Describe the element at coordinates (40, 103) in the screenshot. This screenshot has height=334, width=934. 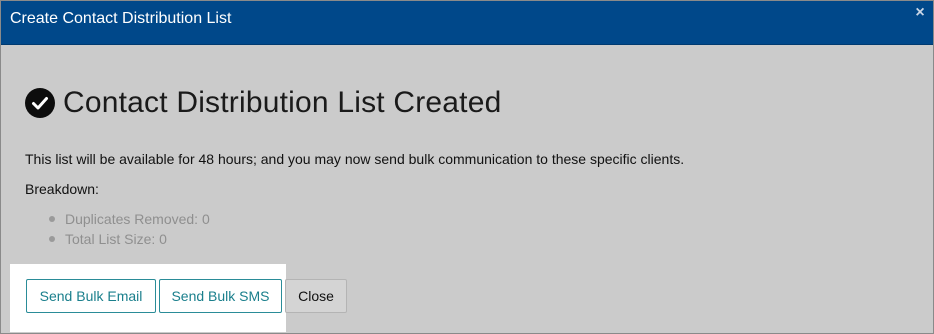
I see `check-circle-icon` at that location.